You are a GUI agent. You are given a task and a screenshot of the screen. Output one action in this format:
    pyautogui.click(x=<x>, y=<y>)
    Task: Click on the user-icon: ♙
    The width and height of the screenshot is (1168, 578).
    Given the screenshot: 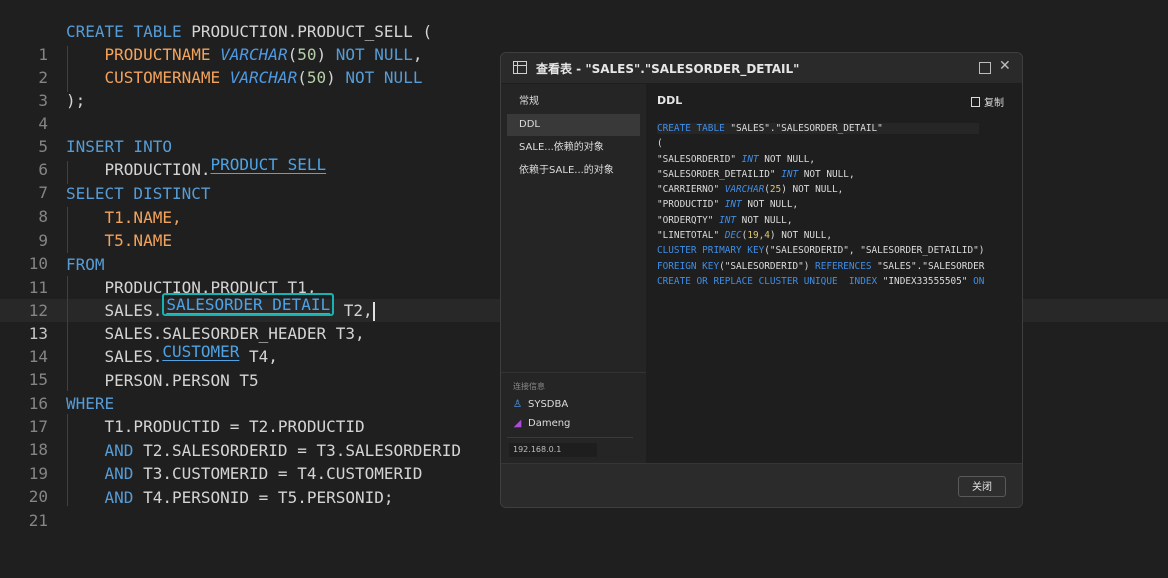 What is the action you would take?
    pyautogui.click(x=517, y=404)
    